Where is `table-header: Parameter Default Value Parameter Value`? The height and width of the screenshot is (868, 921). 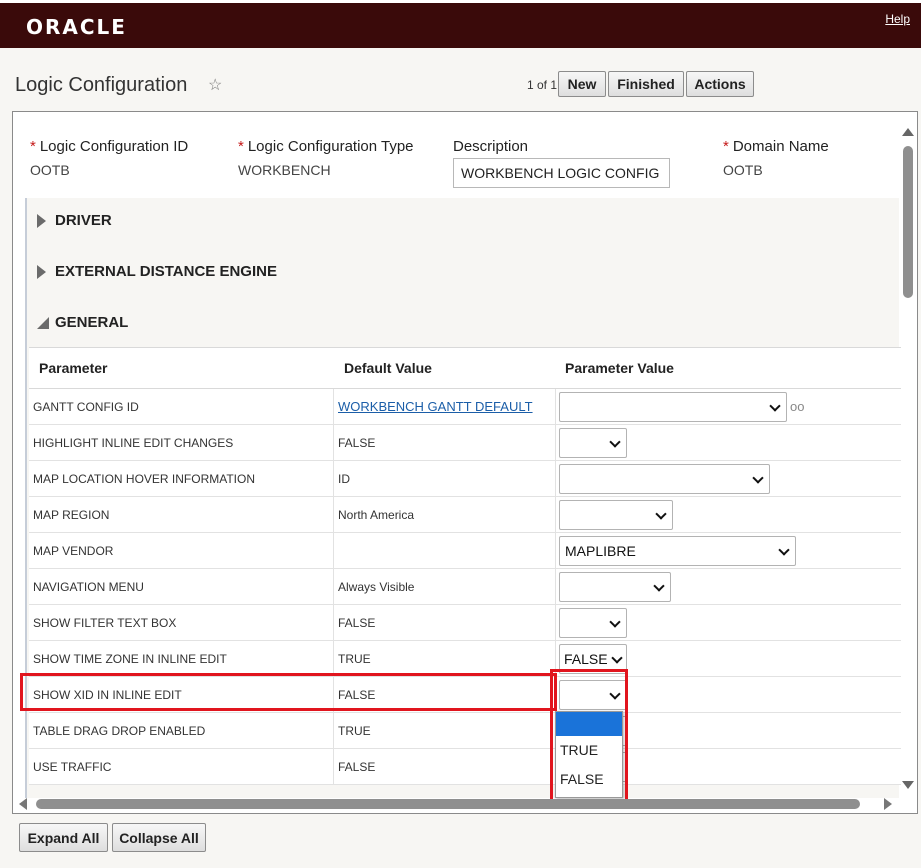
table-header: Parameter Default Value Parameter Value is located at coordinates (465, 368).